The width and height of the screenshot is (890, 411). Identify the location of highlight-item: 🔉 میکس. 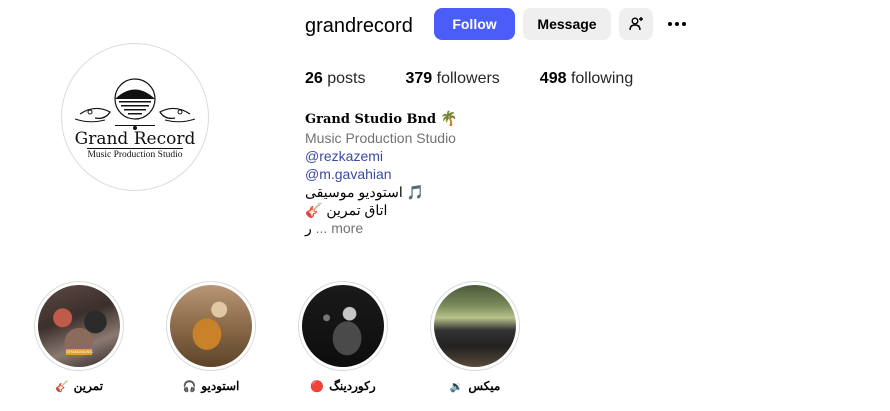
(475, 337).